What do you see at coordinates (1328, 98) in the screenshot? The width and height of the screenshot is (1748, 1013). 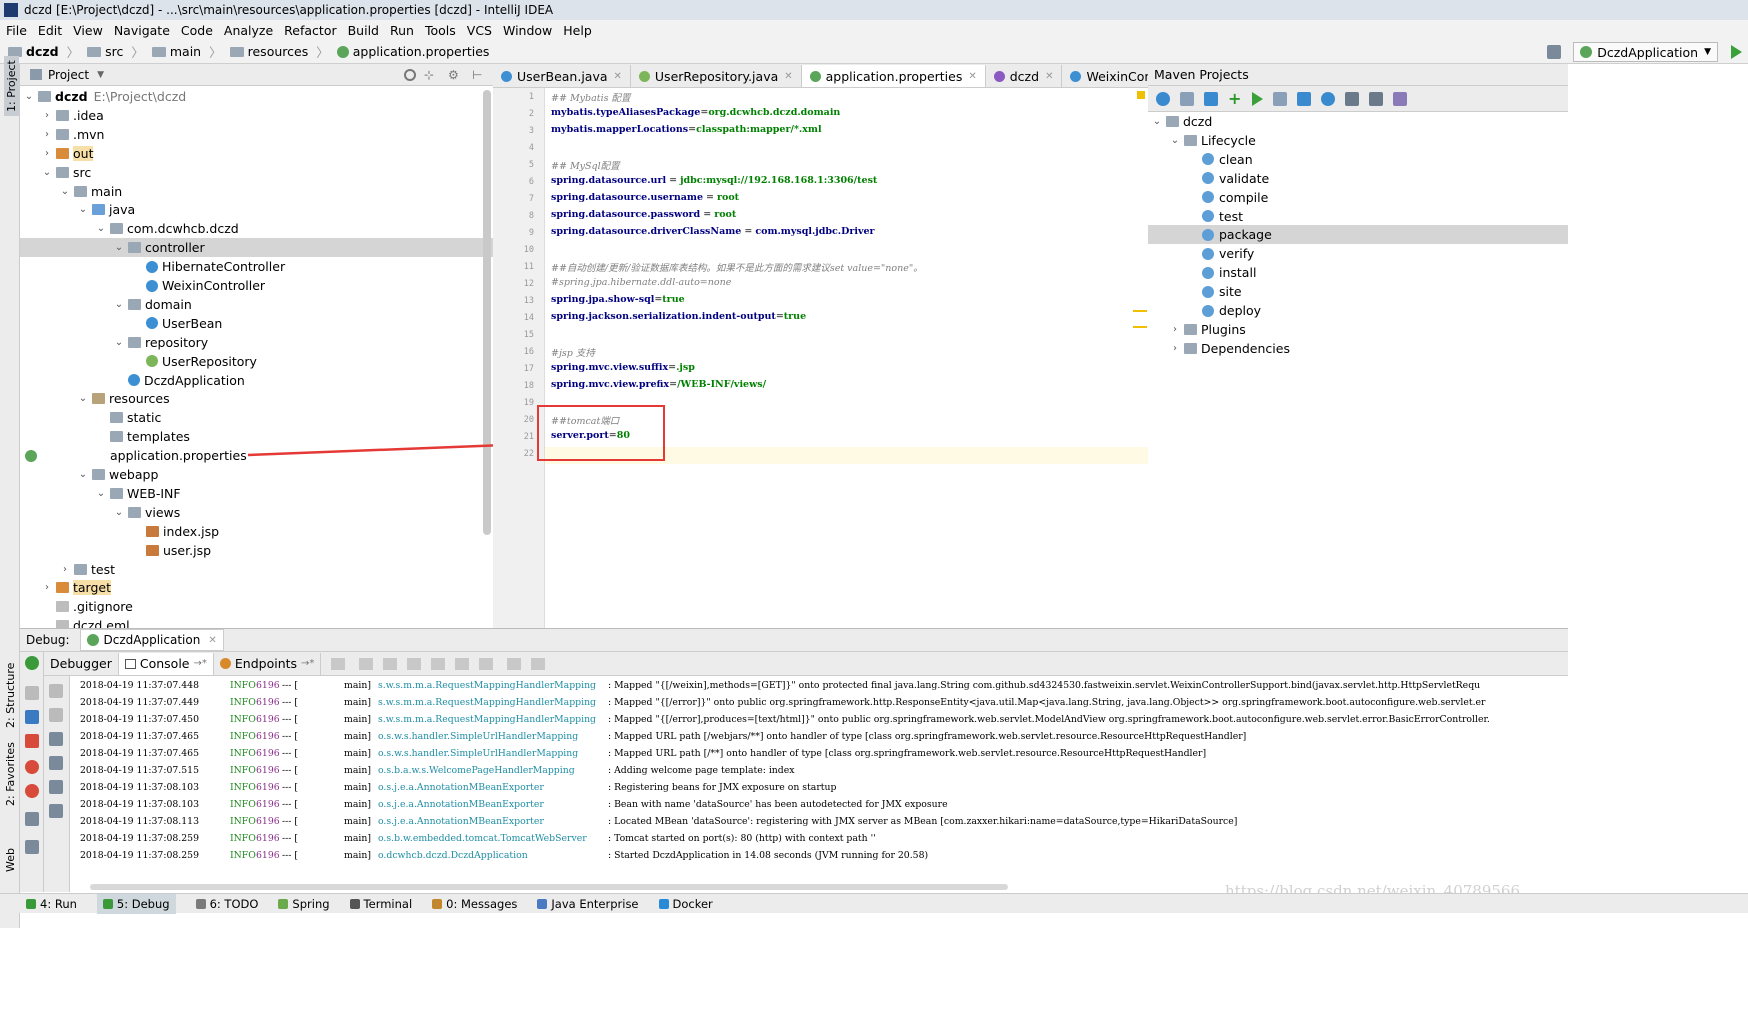 I see `lightning-icon` at bounding box center [1328, 98].